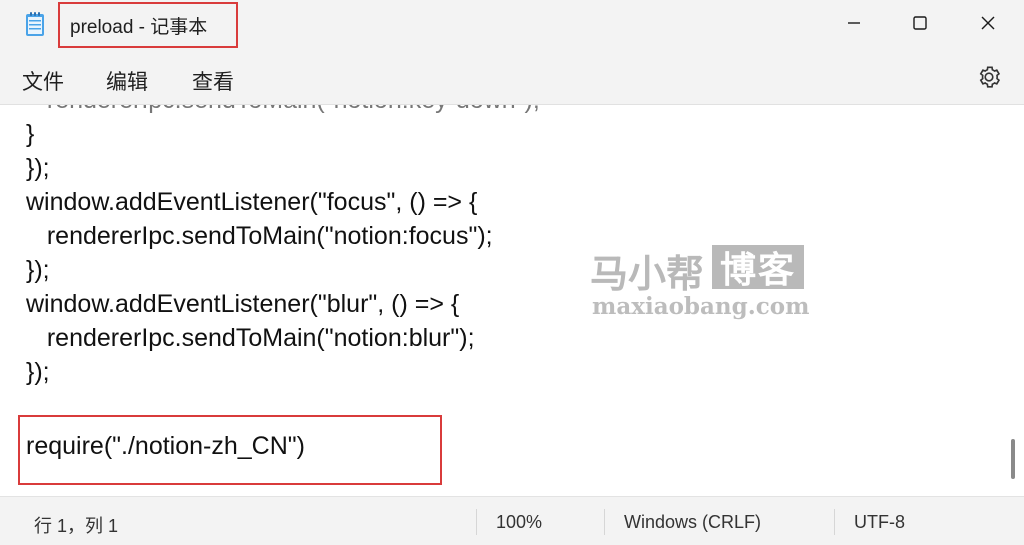  I want to click on watermark-badge: 博客, so click(758, 267).